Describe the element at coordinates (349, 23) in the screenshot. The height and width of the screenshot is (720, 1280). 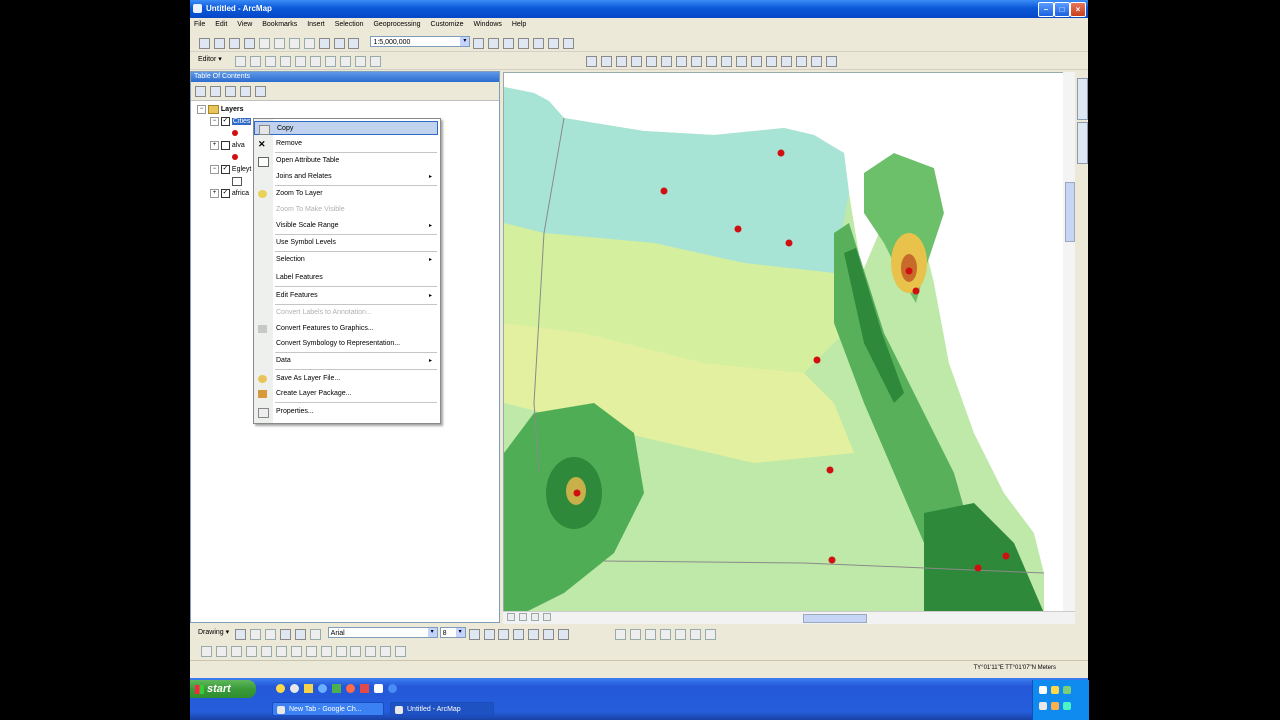
I see `menu-selection: Selection` at that location.